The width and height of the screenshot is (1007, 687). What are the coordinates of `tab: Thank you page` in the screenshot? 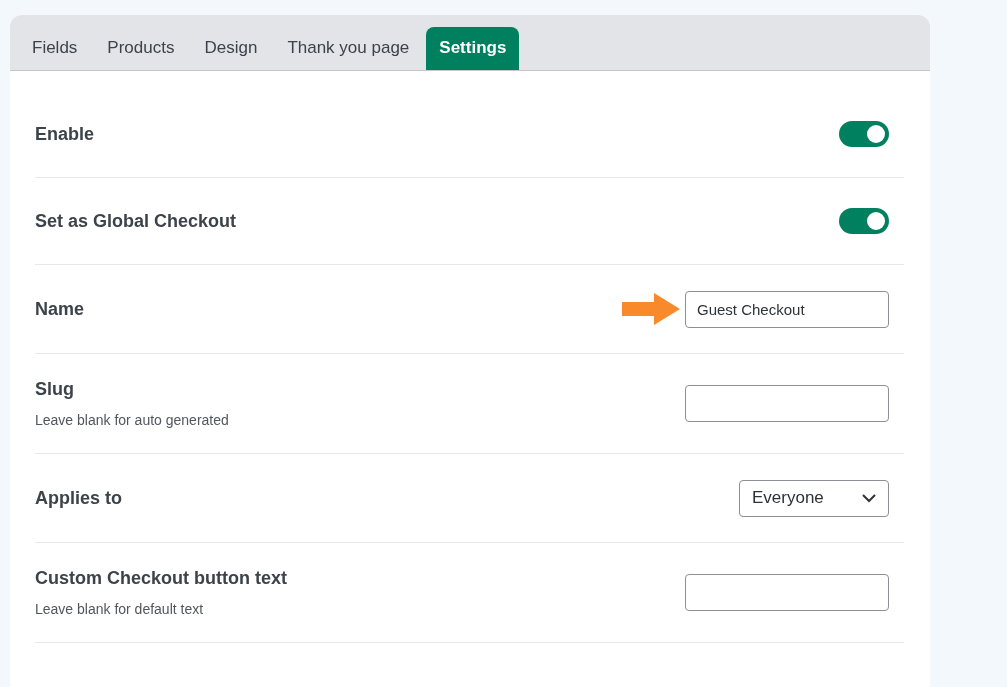 It's located at (348, 48).